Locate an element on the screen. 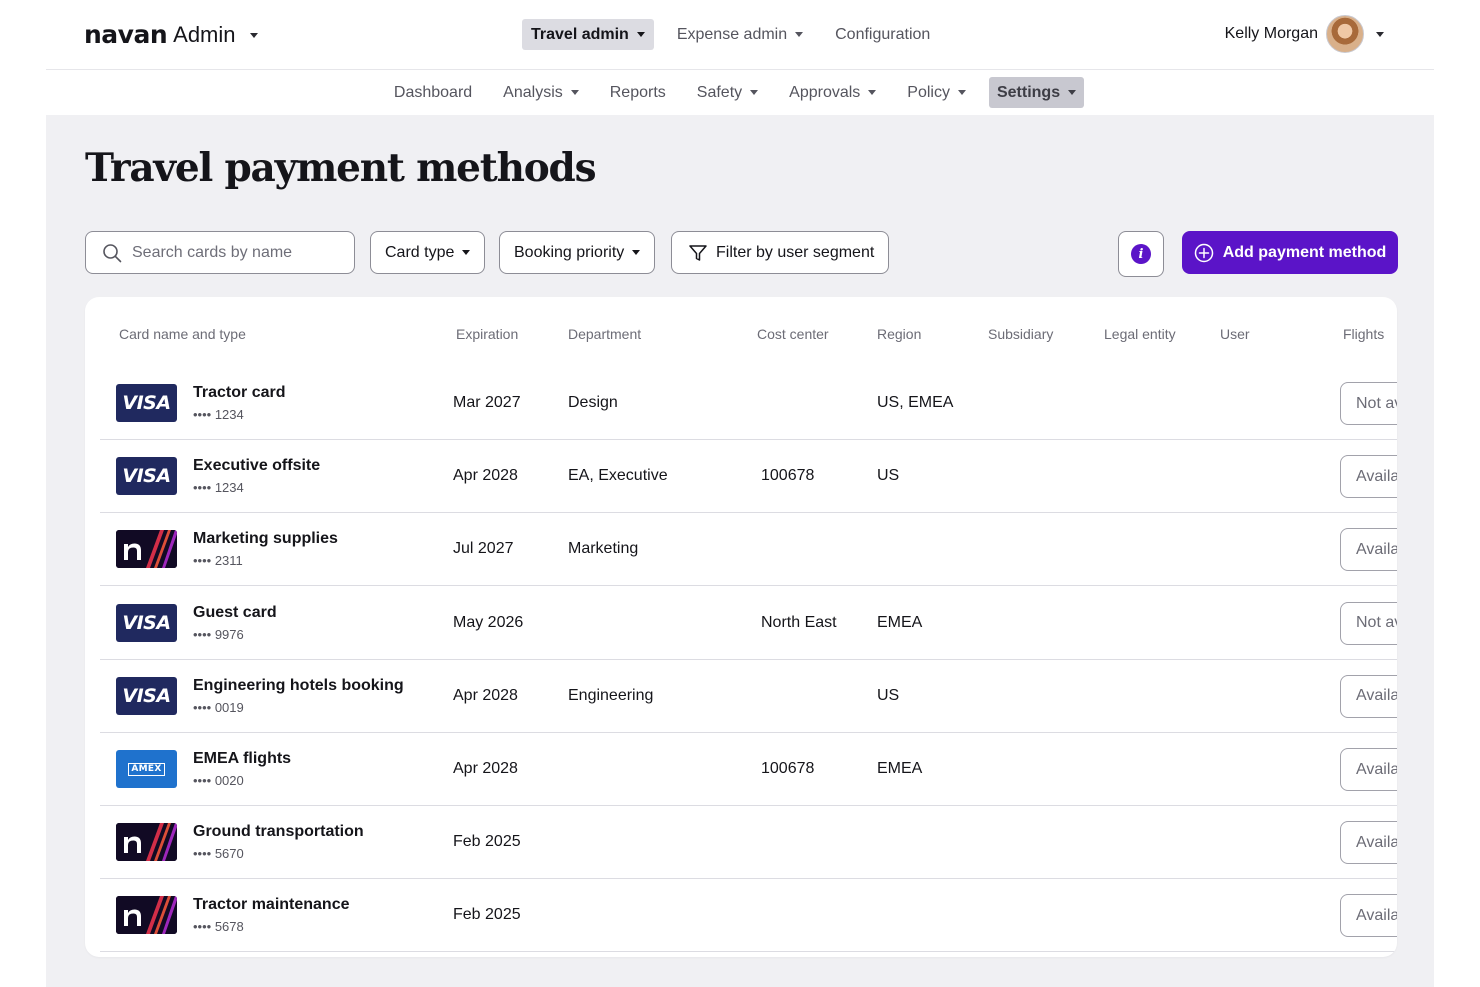 The height and width of the screenshot is (987, 1480). tab-label: Travel admin is located at coordinates (580, 34).